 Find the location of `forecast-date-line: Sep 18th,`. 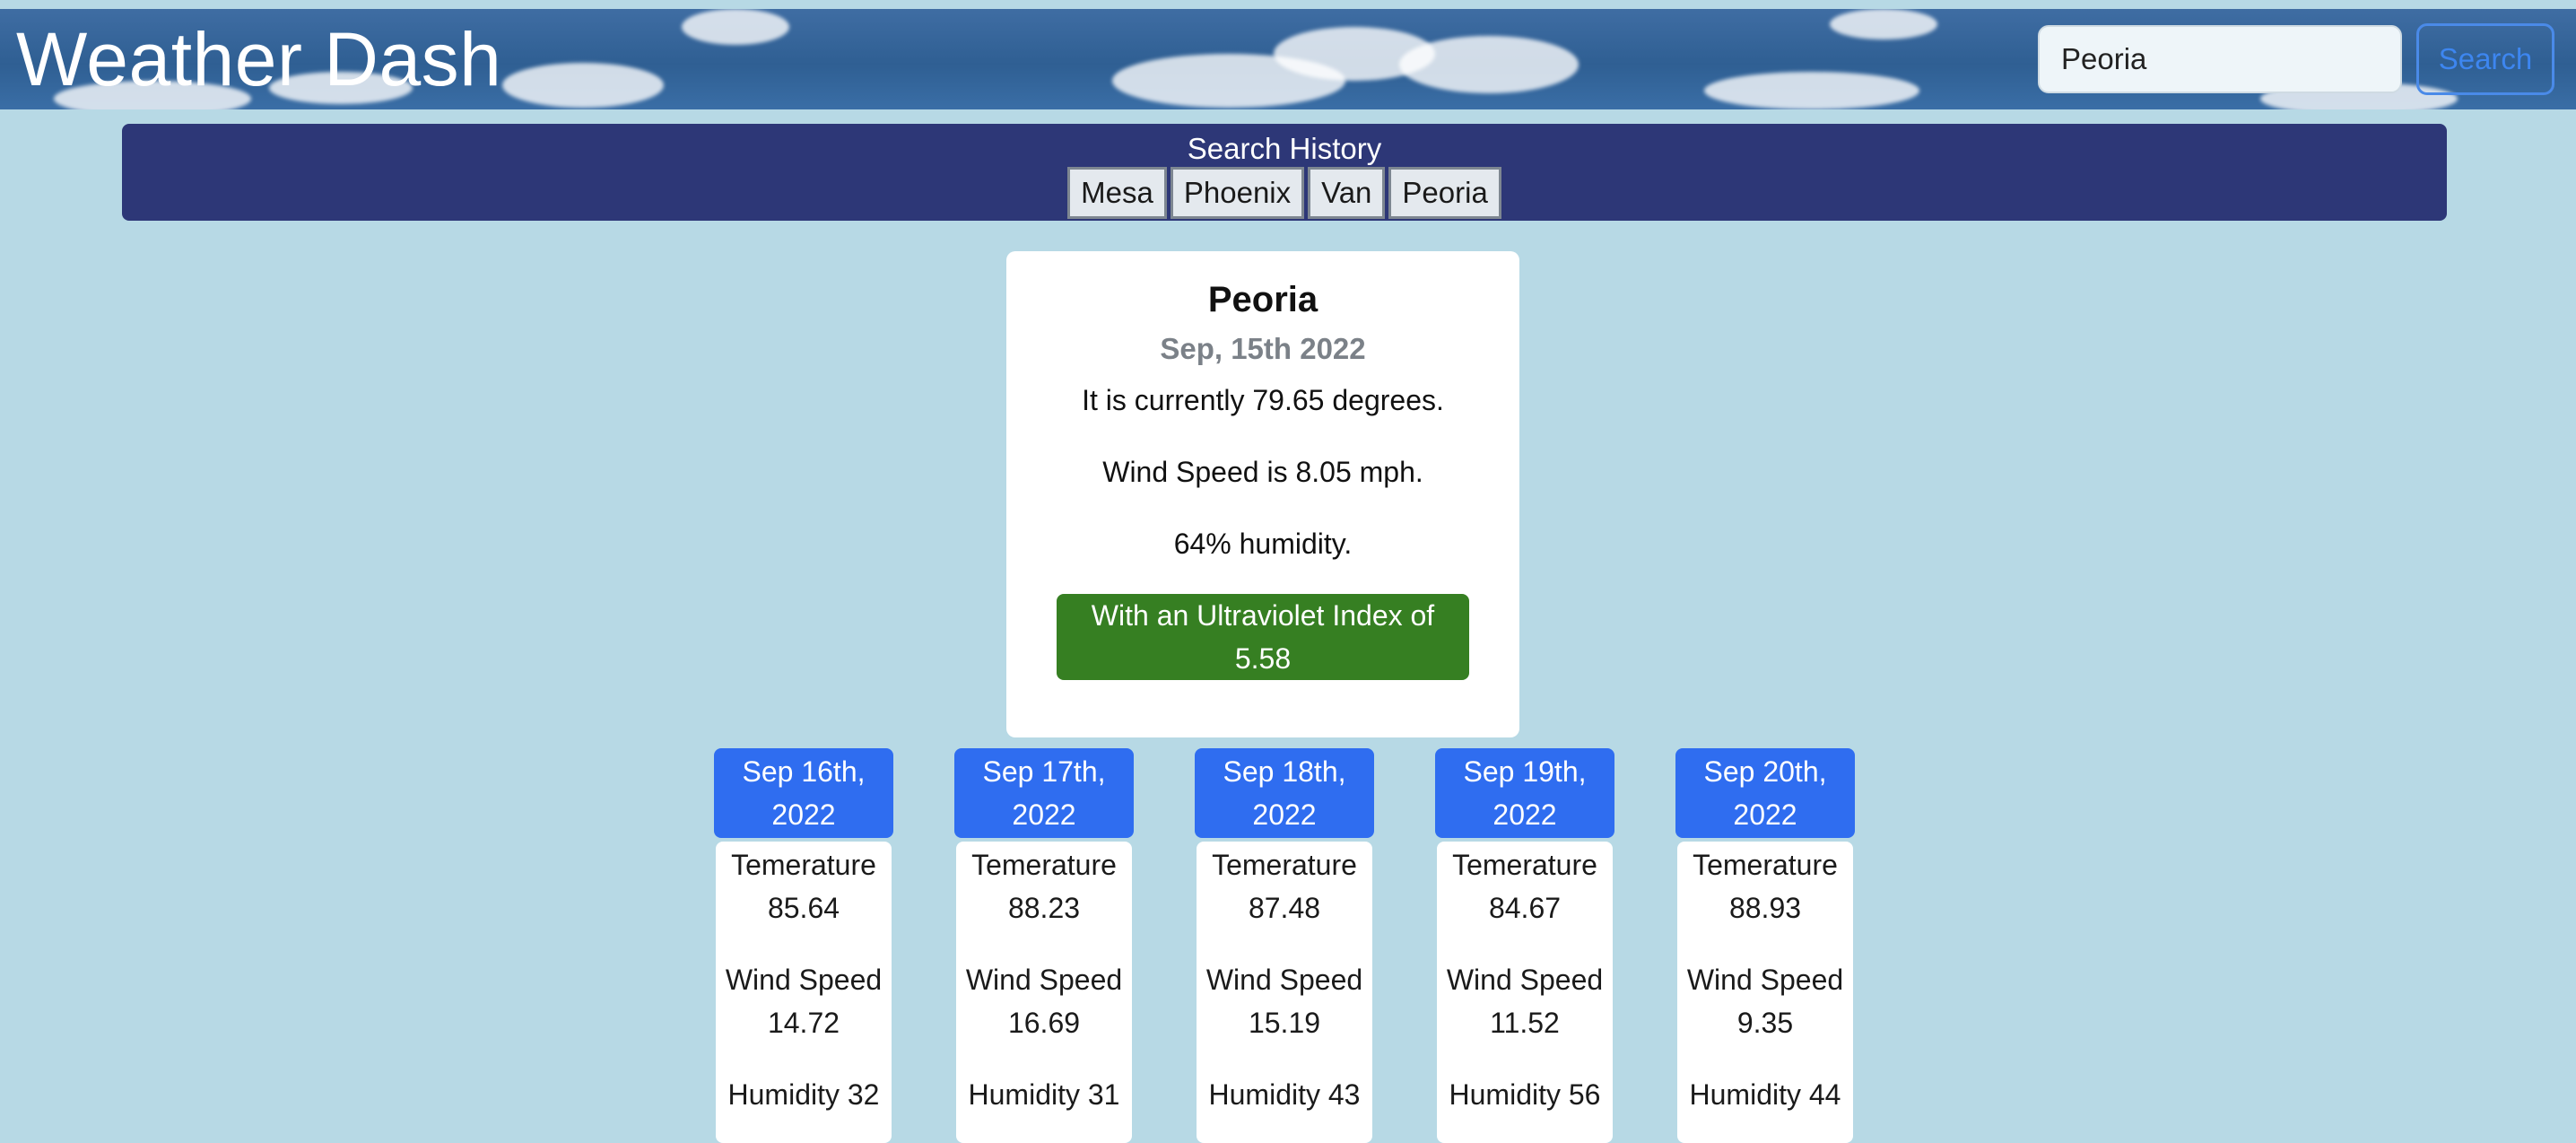

forecast-date-line: Sep 18th, is located at coordinates (1284, 771).